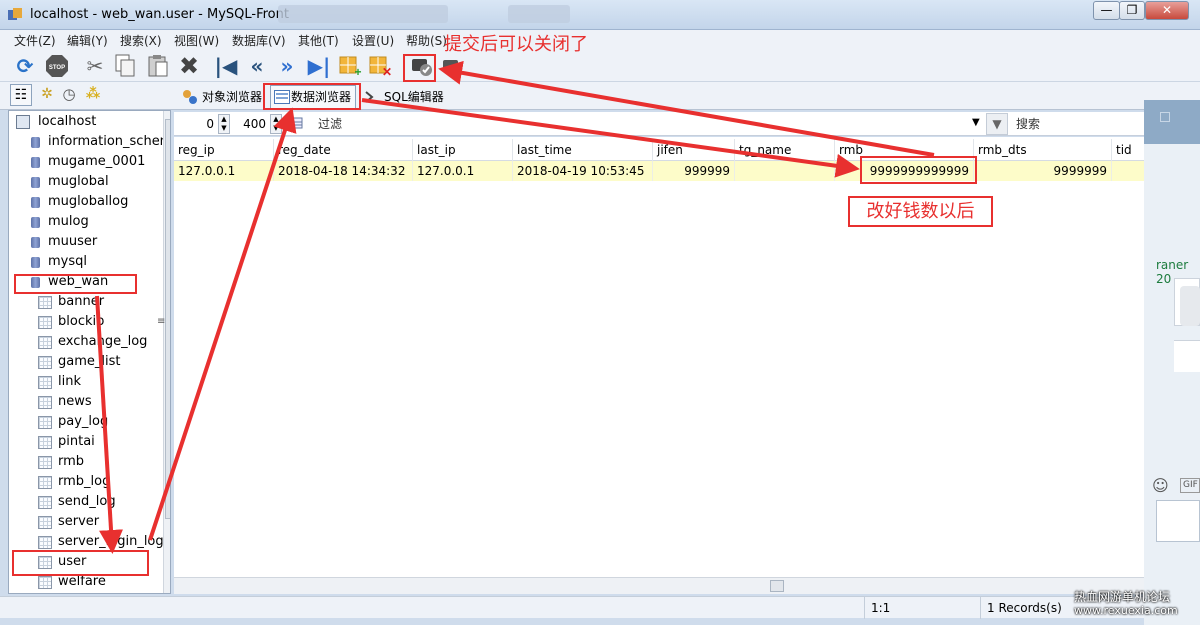  What do you see at coordinates (109, 424) in the screenshot?
I see `arrow-web-wan-to-user` at bounding box center [109, 424].